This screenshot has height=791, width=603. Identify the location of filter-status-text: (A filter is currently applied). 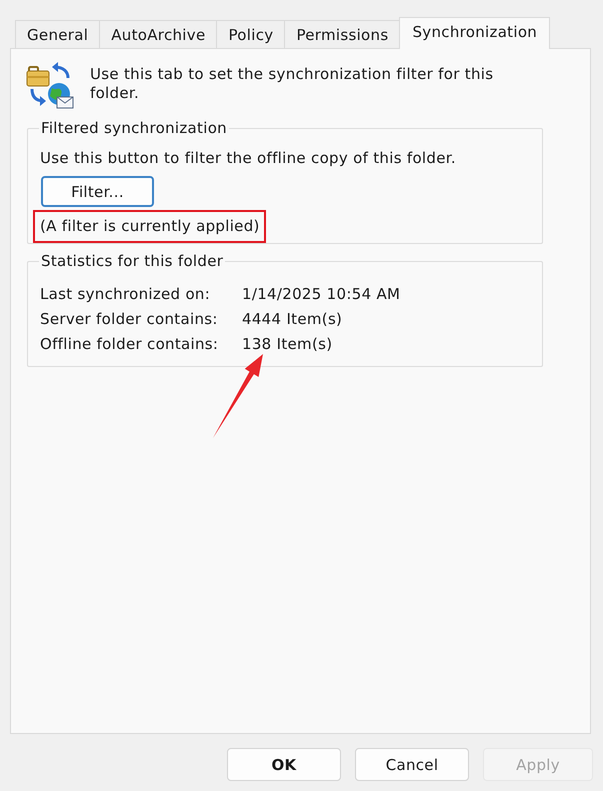
(150, 226).